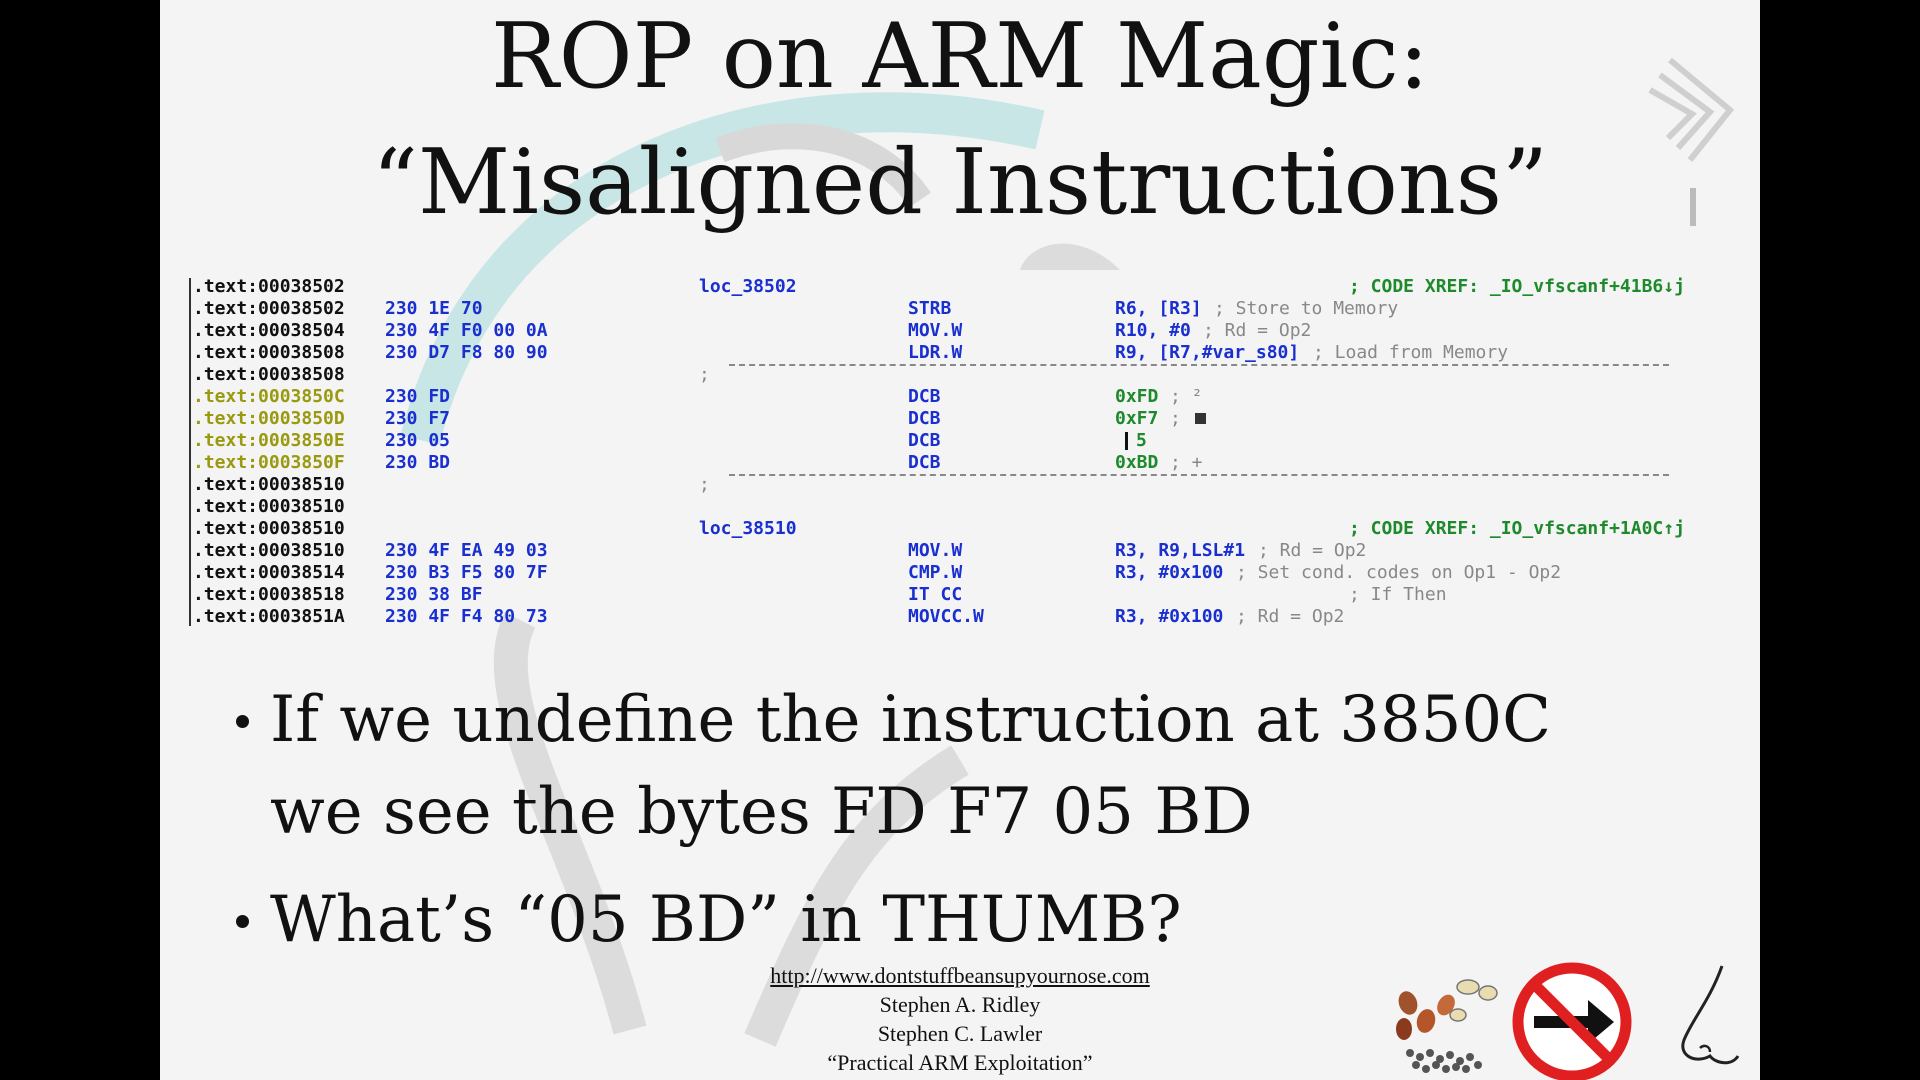  I want to click on listing-operand-text: R6, [R3], so click(1158, 308).